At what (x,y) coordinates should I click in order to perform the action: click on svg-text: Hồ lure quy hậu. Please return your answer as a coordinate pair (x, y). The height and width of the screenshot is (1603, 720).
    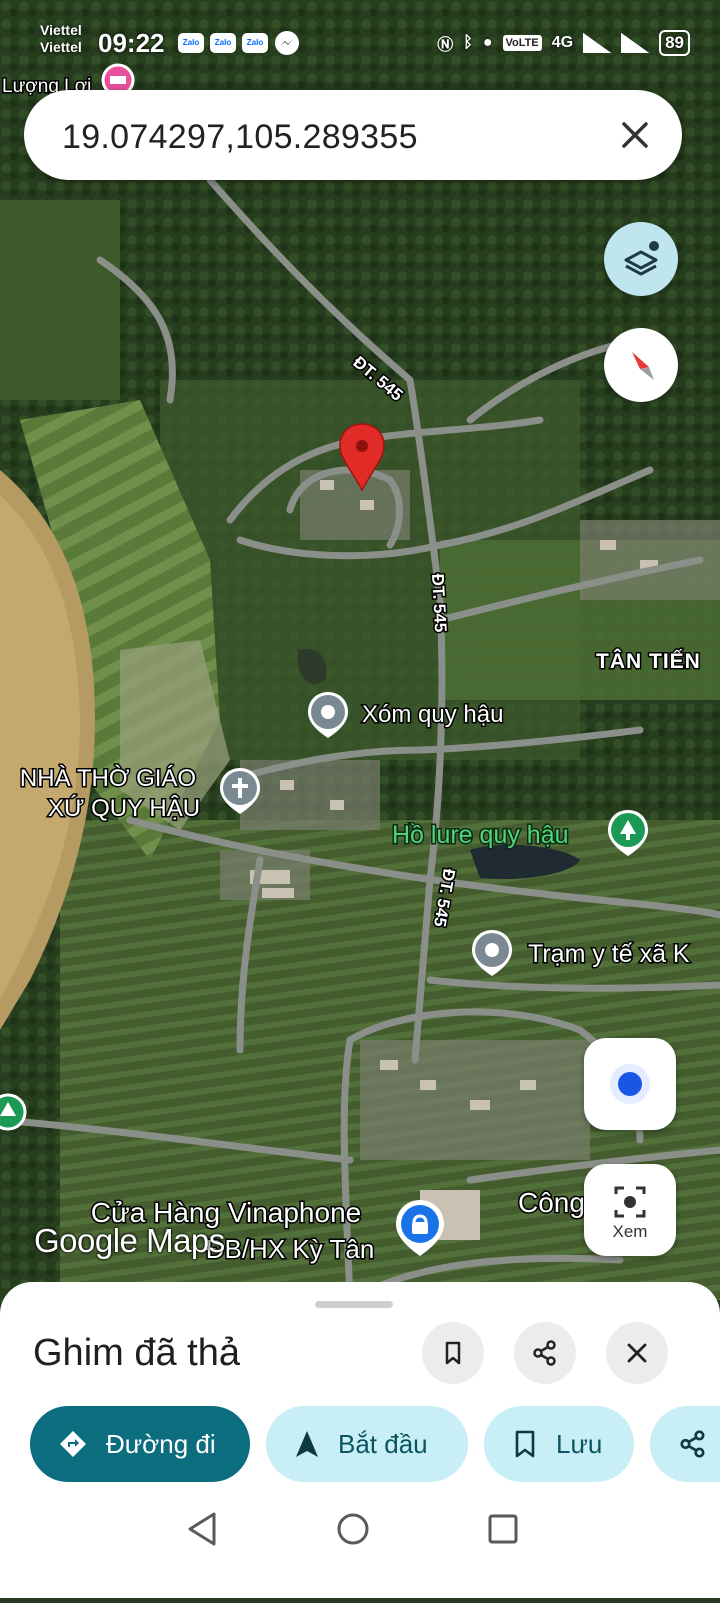
    Looking at the image, I should click on (480, 835).